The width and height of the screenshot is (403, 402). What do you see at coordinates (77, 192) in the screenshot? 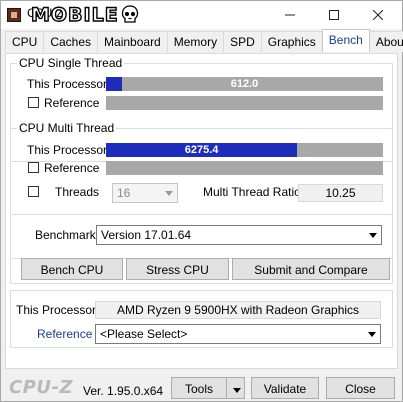
I see `threads-label: Threads` at bounding box center [77, 192].